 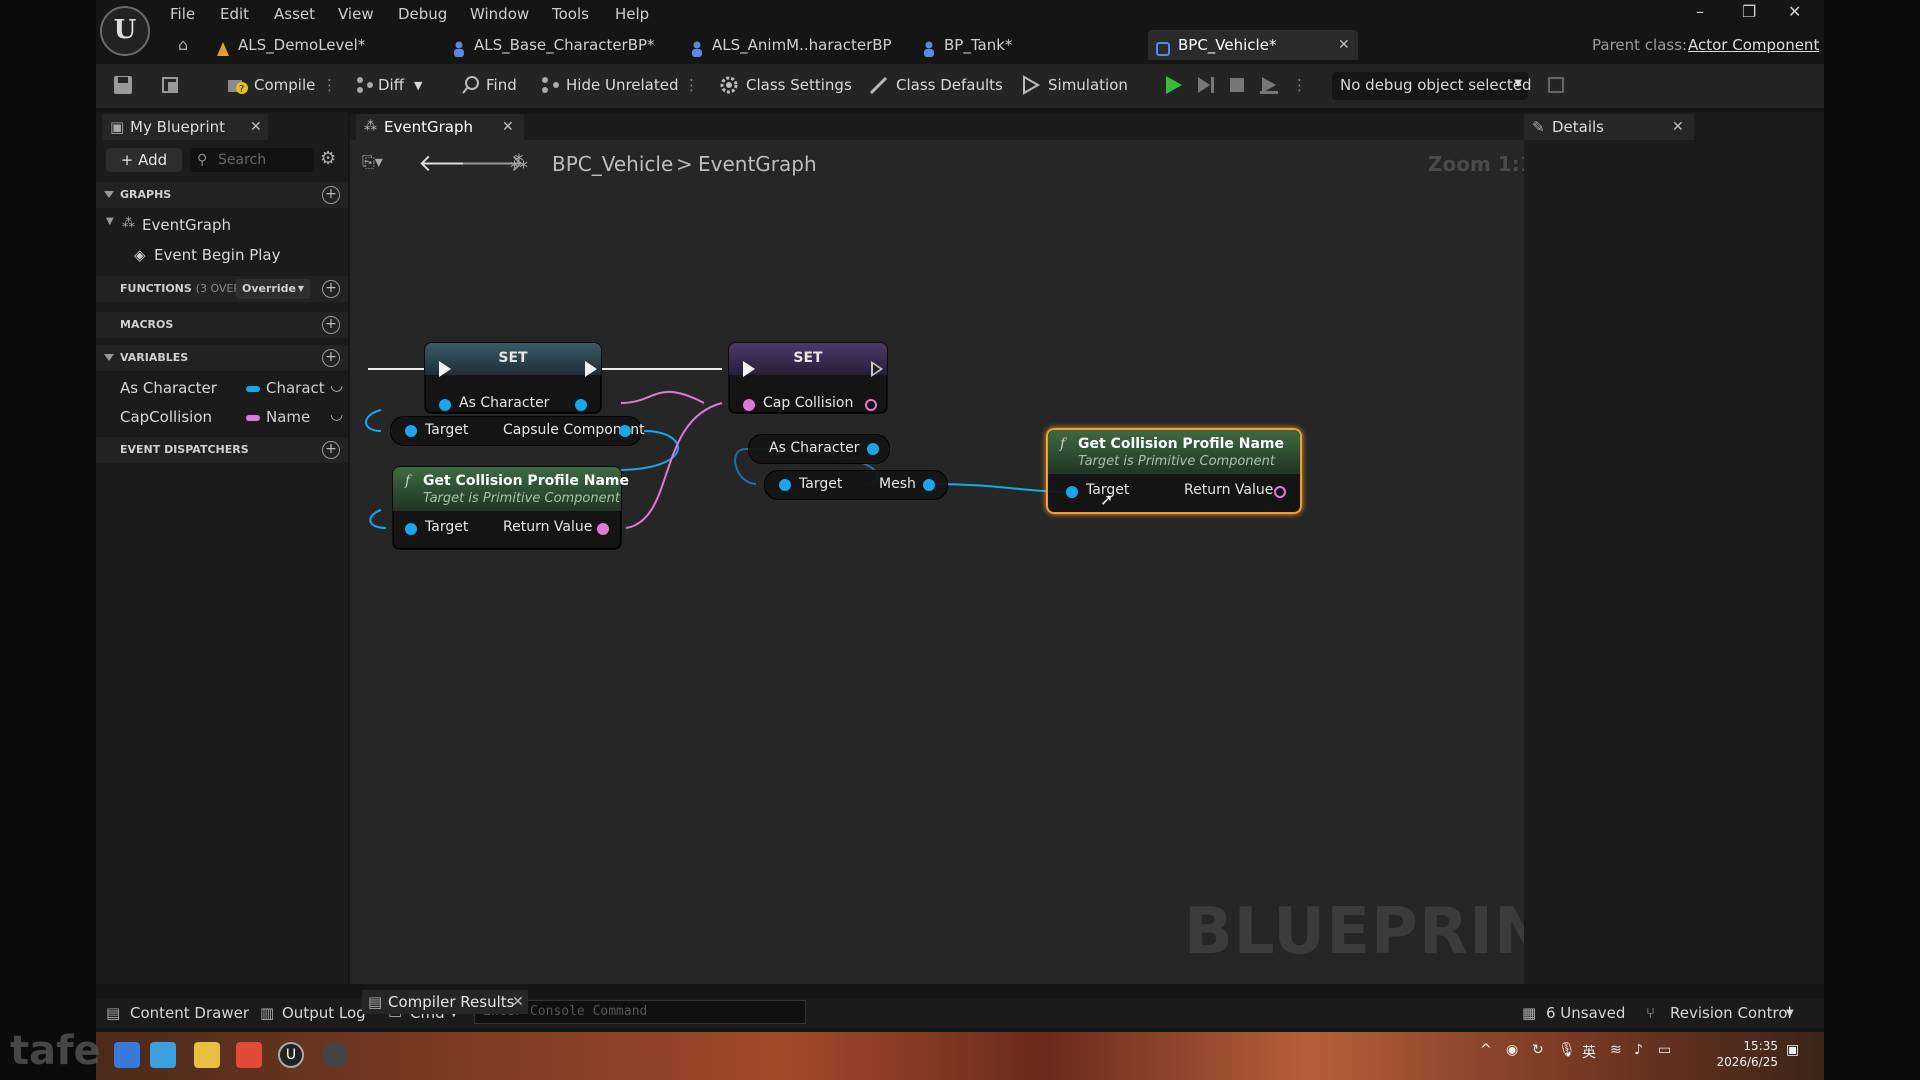 What do you see at coordinates (185, 127) in the screenshot?
I see `tab-my-blueprint: ▣ My Blueprint ✕` at bounding box center [185, 127].